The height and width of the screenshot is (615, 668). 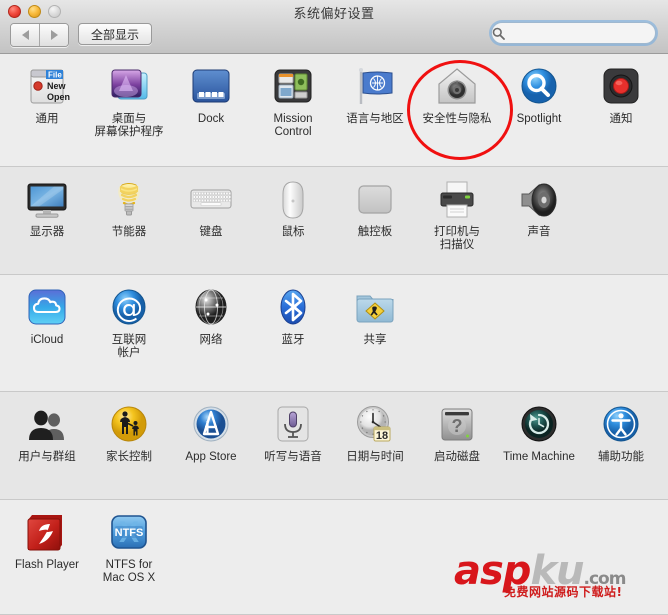 What do you see at coordinates (375, 425) in the screenshot?
I see `date-time-clock-icon: 18` at bounding box center [375, 425].